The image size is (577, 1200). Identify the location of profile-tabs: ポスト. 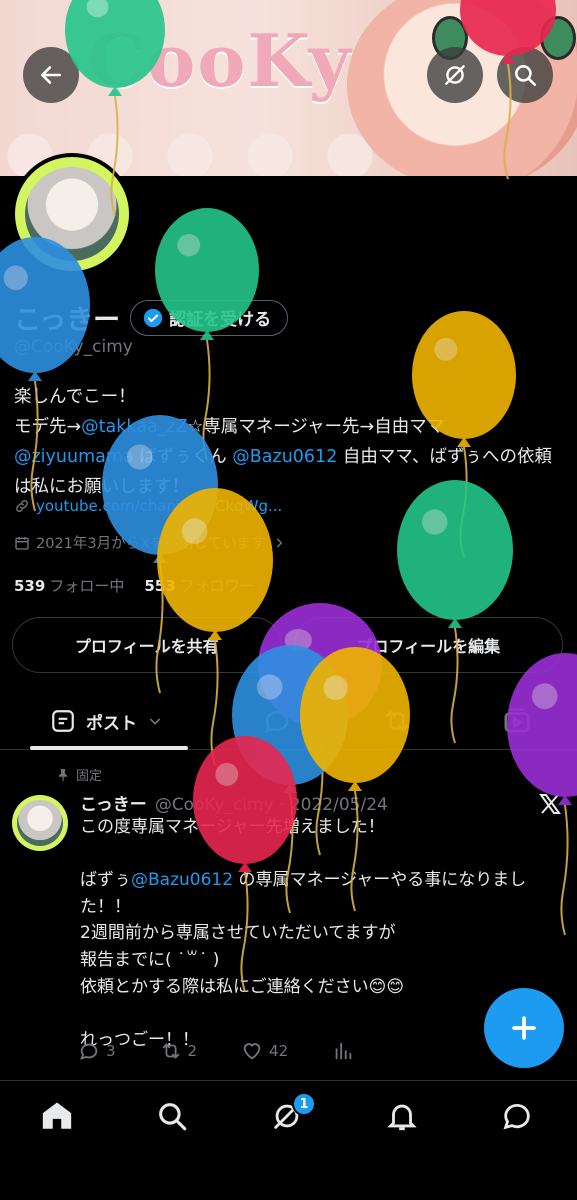
(288, 721).